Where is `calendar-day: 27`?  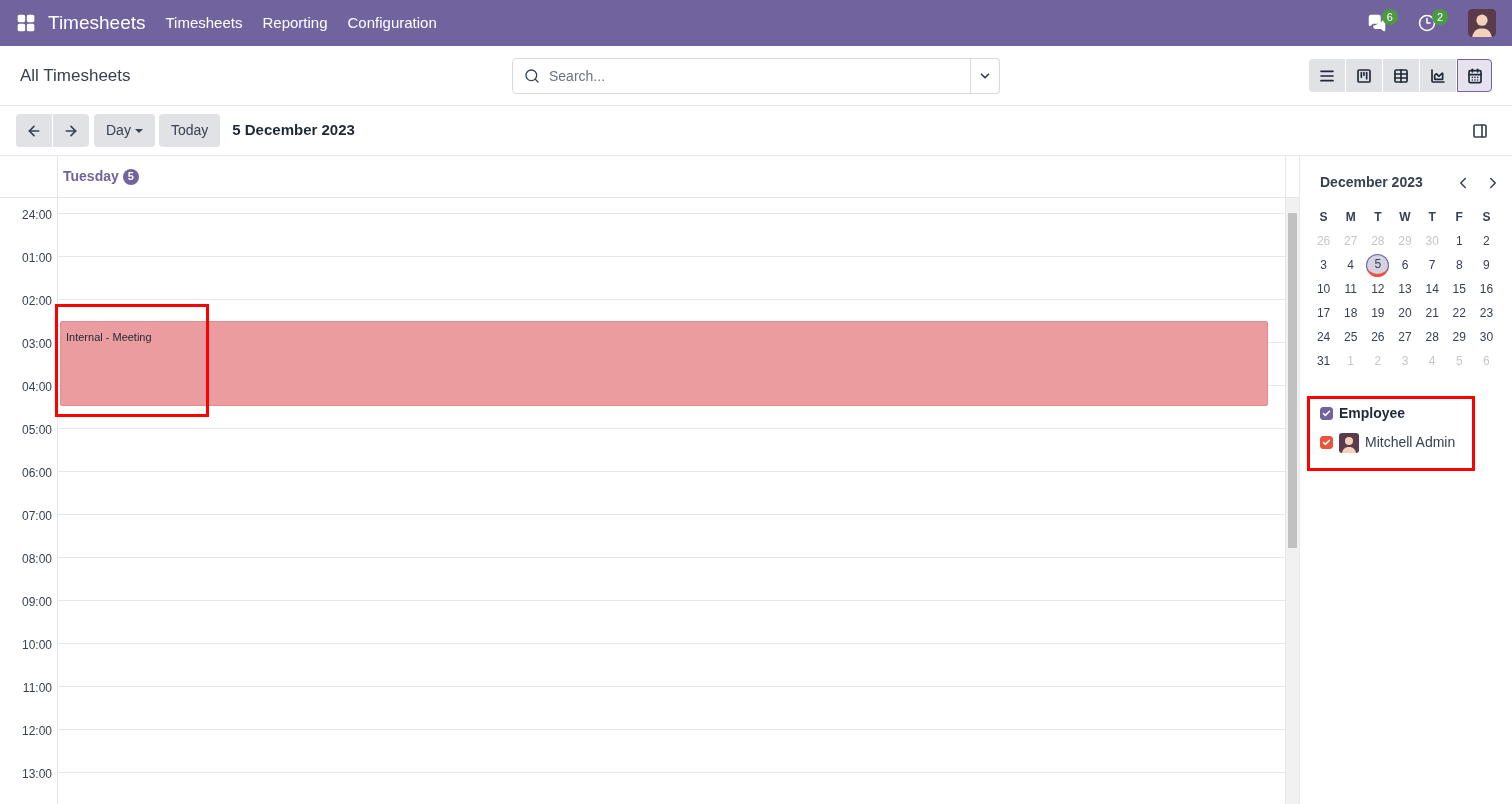
calendar-day: 27 is located at coordinates (1405, 337).